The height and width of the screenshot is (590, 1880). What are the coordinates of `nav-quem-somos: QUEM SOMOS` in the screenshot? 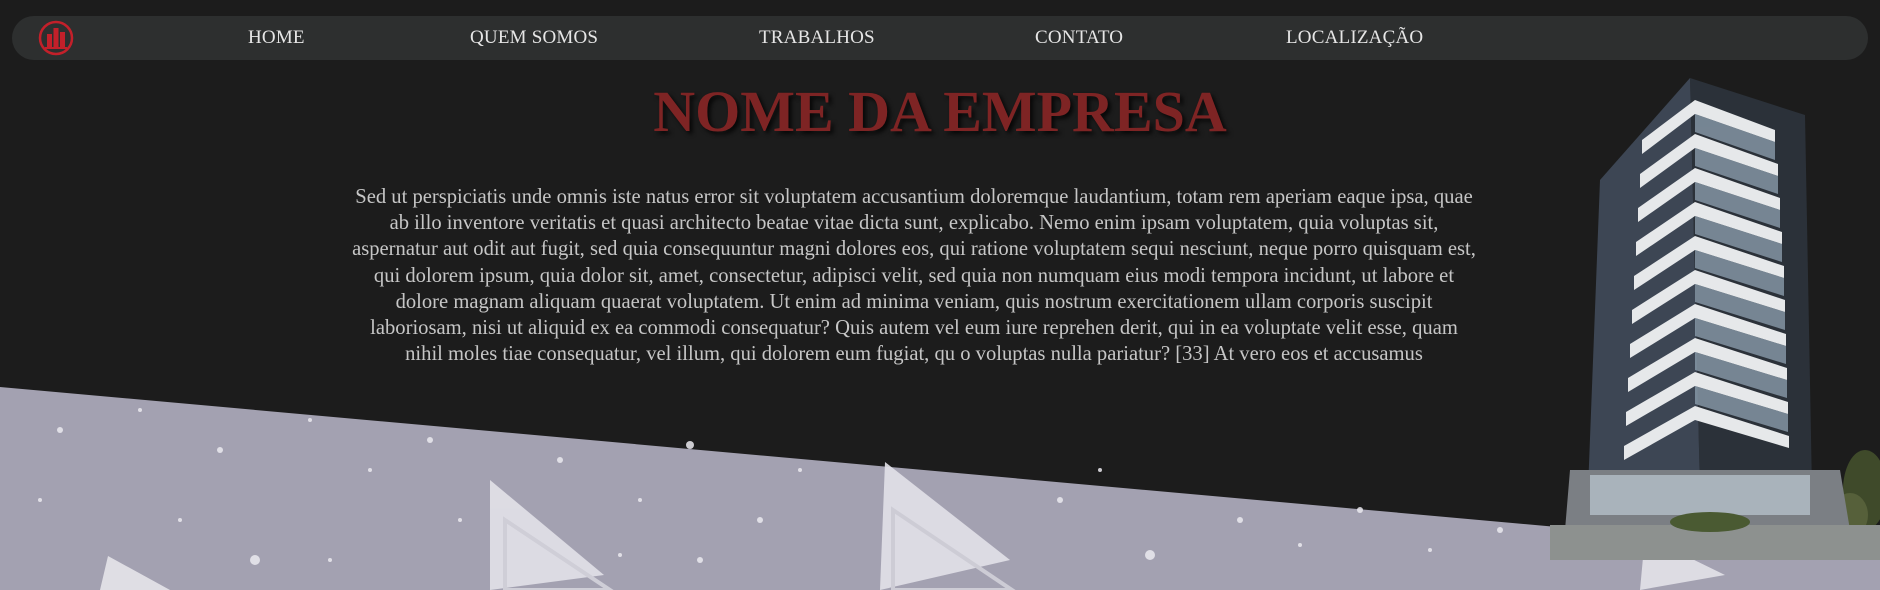 It's located at (534, 38).